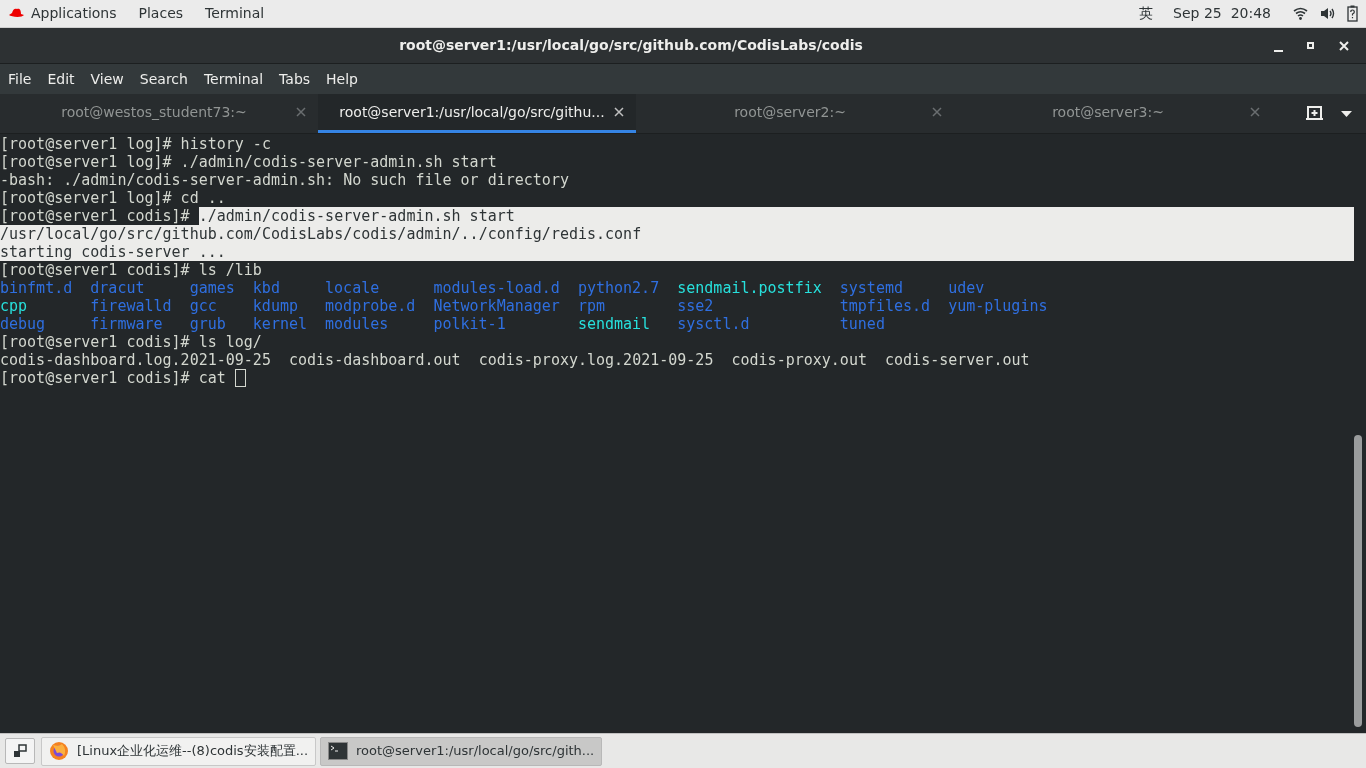 This screenshot has height=768, width=1366. I want to click on file-name: modprobe.d, so click(371, 306).